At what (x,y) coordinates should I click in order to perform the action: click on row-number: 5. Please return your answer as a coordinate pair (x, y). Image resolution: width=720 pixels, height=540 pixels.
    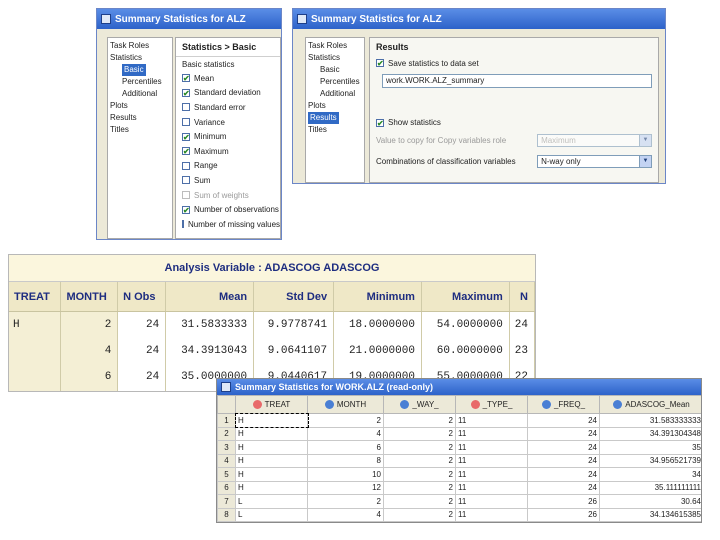
    Looking at the image, I should click on (226, 474).